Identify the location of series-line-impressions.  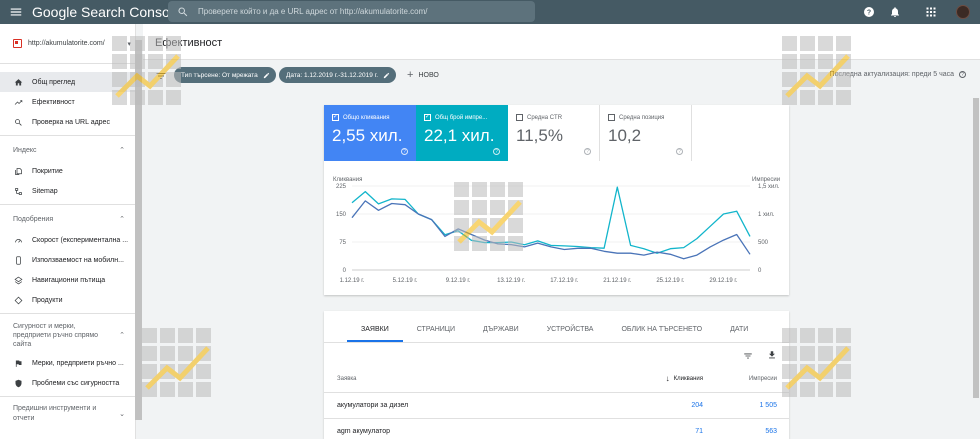
(551, 220).